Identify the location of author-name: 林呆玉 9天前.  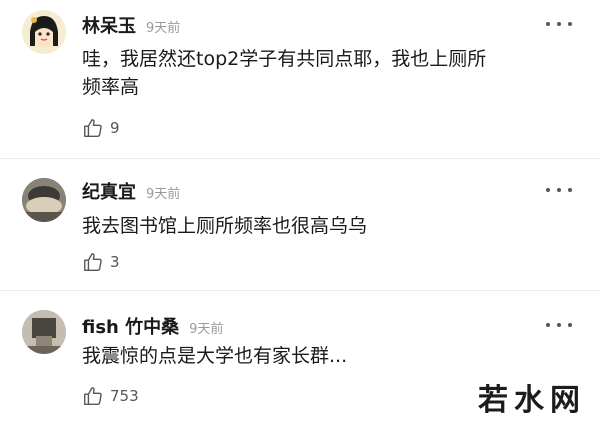
(131, 25).